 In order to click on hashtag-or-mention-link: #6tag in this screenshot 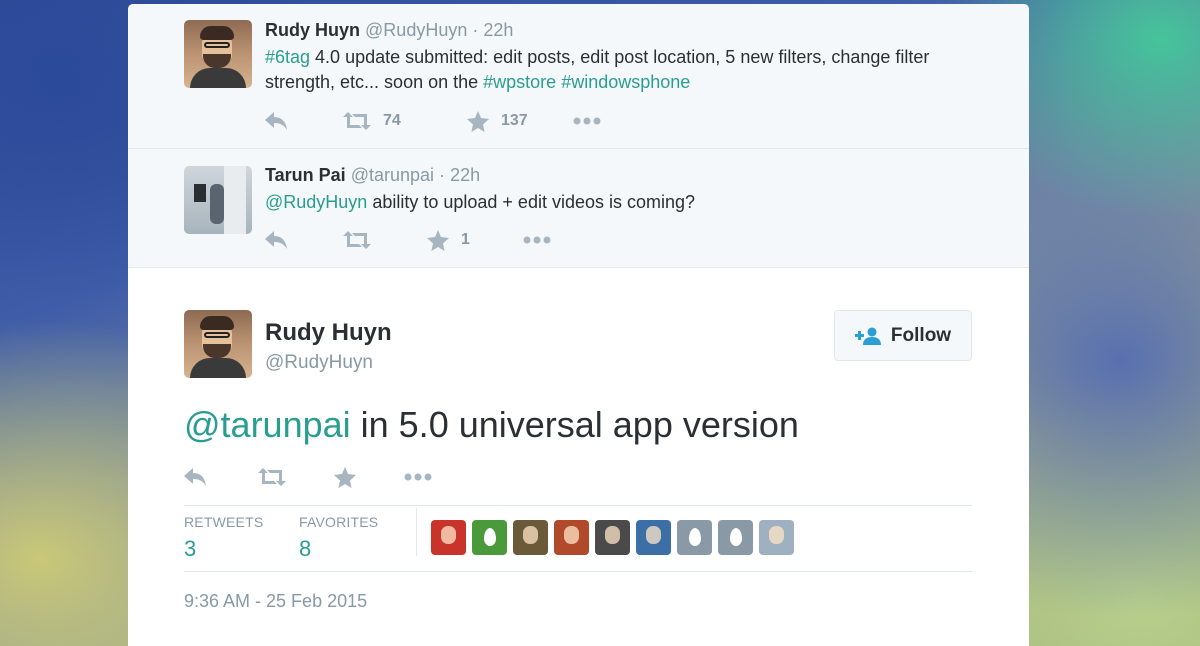, I will do `click(287, 57)`.